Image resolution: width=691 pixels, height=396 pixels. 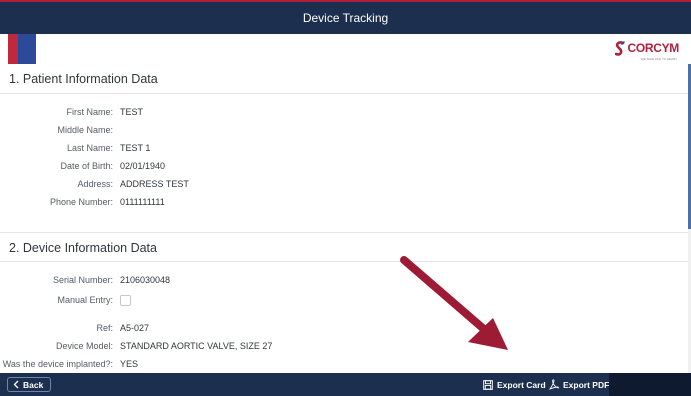 What do you see at coordinates (33, 384) in the screenshot?
I see `back-button-label: Back` at bounding box center [33, 384].